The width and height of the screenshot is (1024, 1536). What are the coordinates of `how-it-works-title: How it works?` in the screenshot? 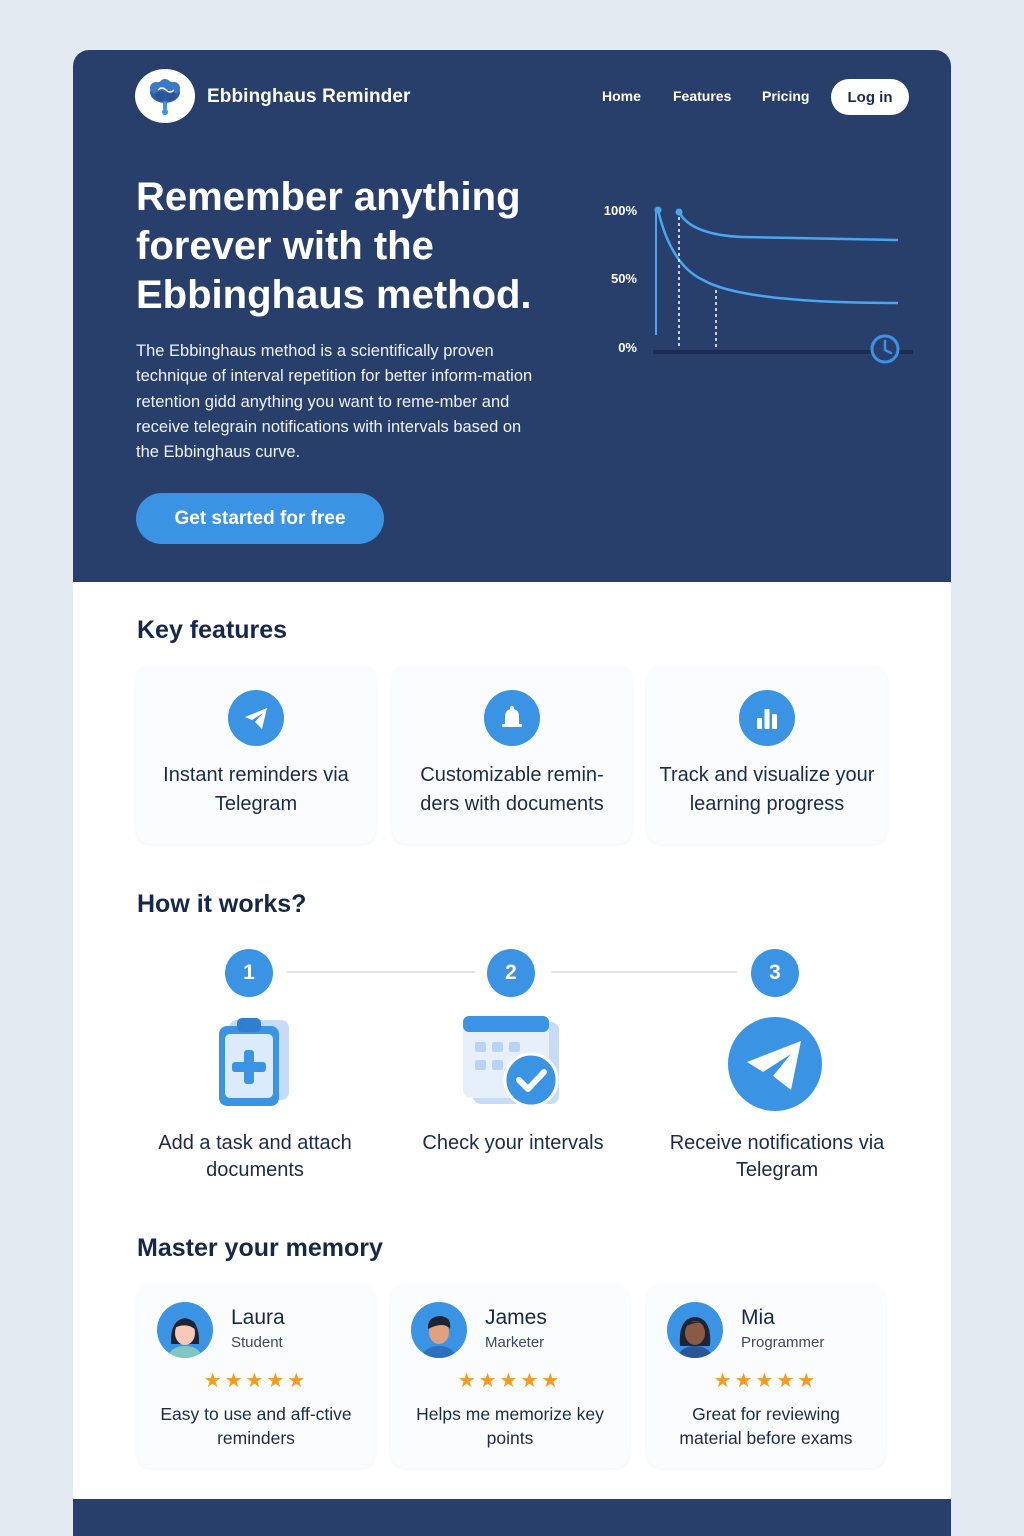 It's located at (222, 904).